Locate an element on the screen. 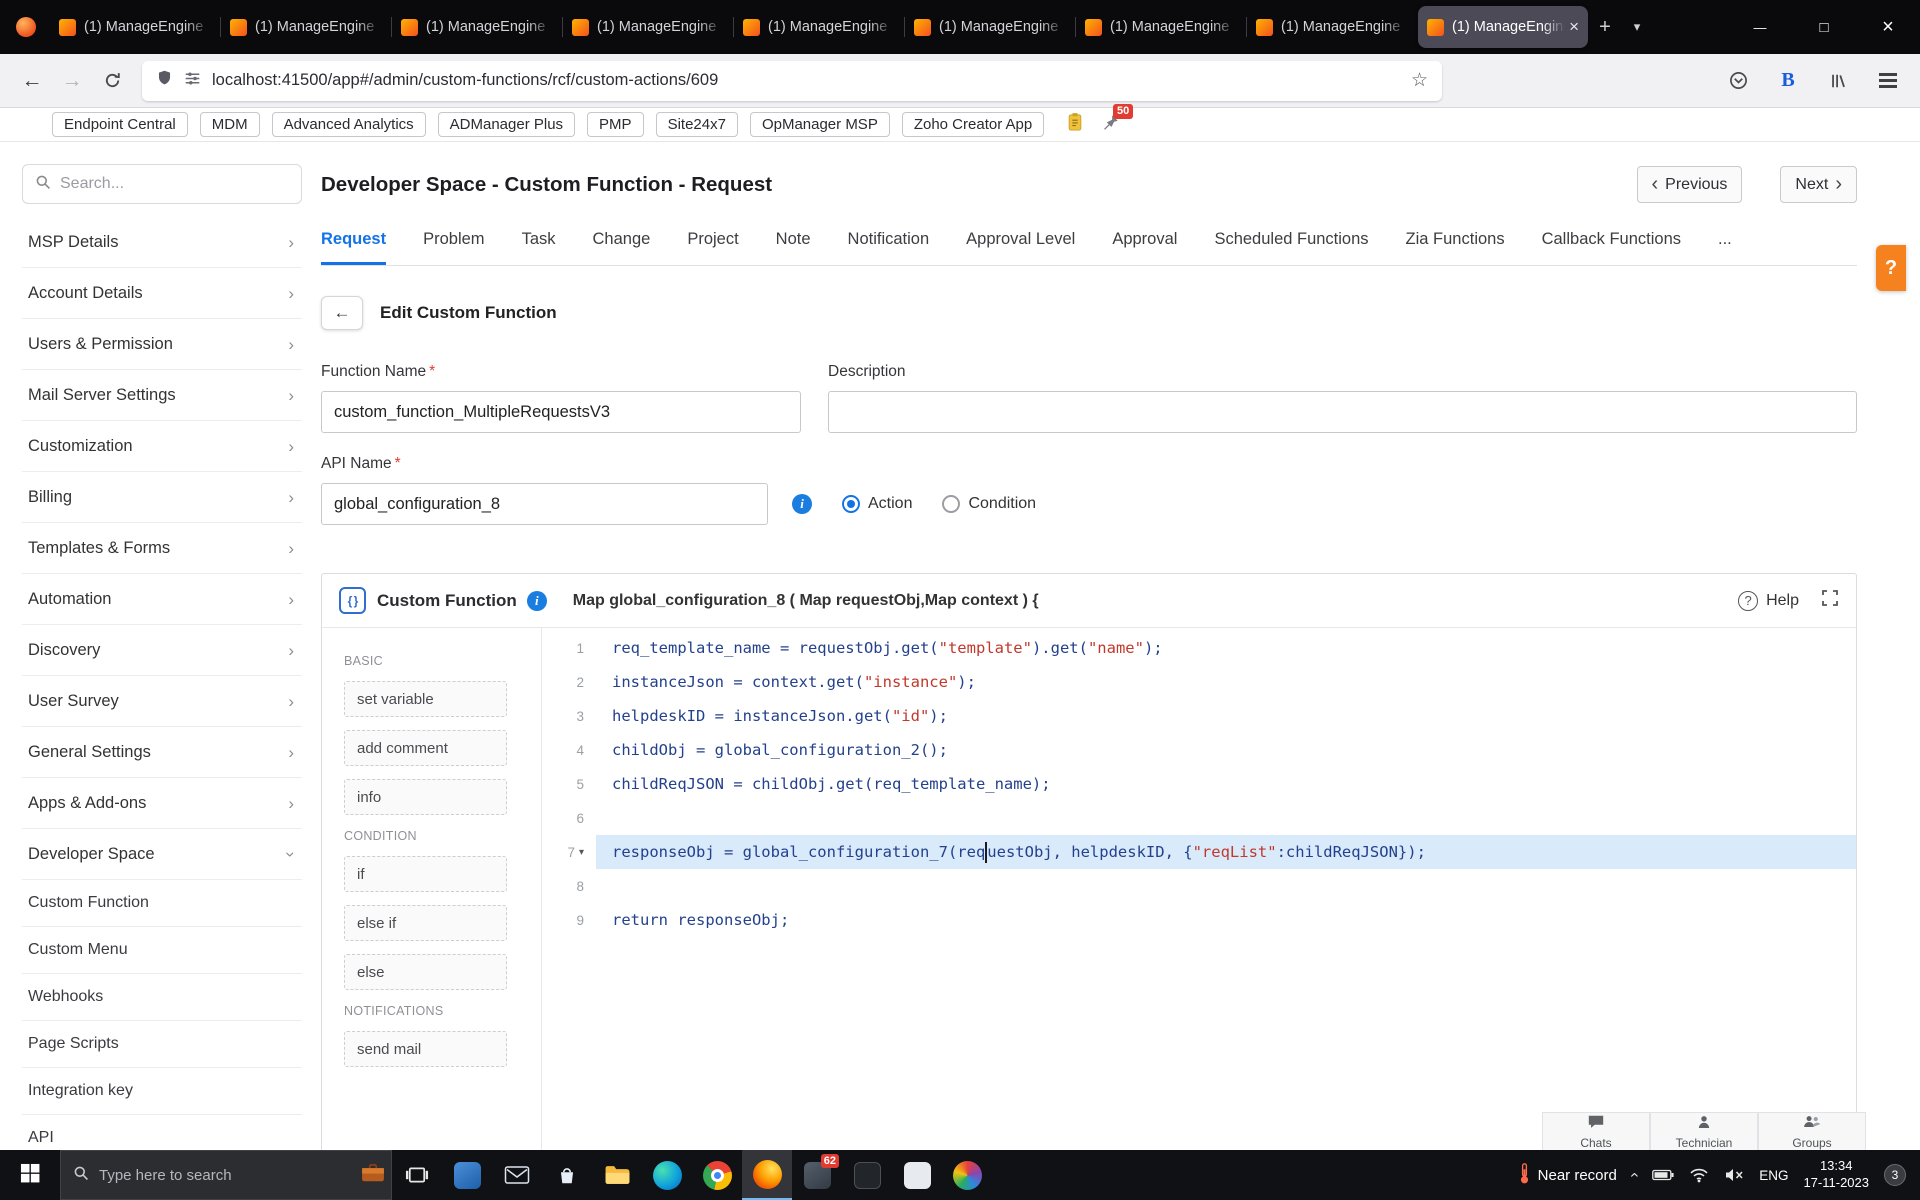 The width and height of the screenshot is (1920, 1200). sidebar-subitem-page-scripts: Page Scripts is located at coordinates (162, 1044).